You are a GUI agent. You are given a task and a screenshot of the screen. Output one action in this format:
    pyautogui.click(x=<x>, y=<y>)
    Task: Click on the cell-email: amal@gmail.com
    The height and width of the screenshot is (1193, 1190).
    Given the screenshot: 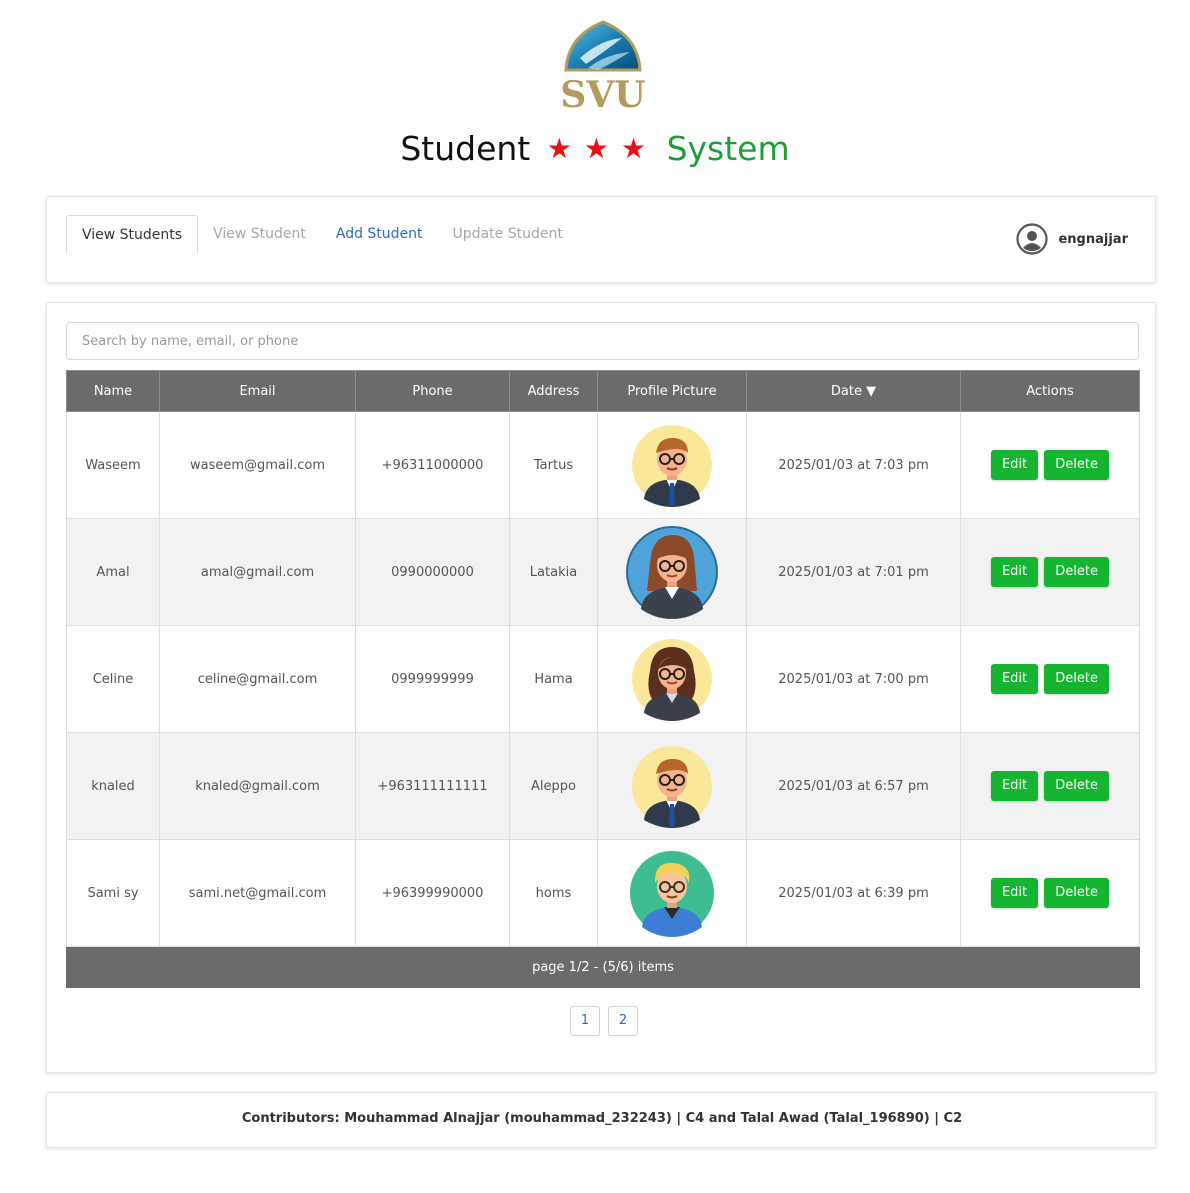 What is the action you would take?
    pyautogui.click(x=257, y=572)
    